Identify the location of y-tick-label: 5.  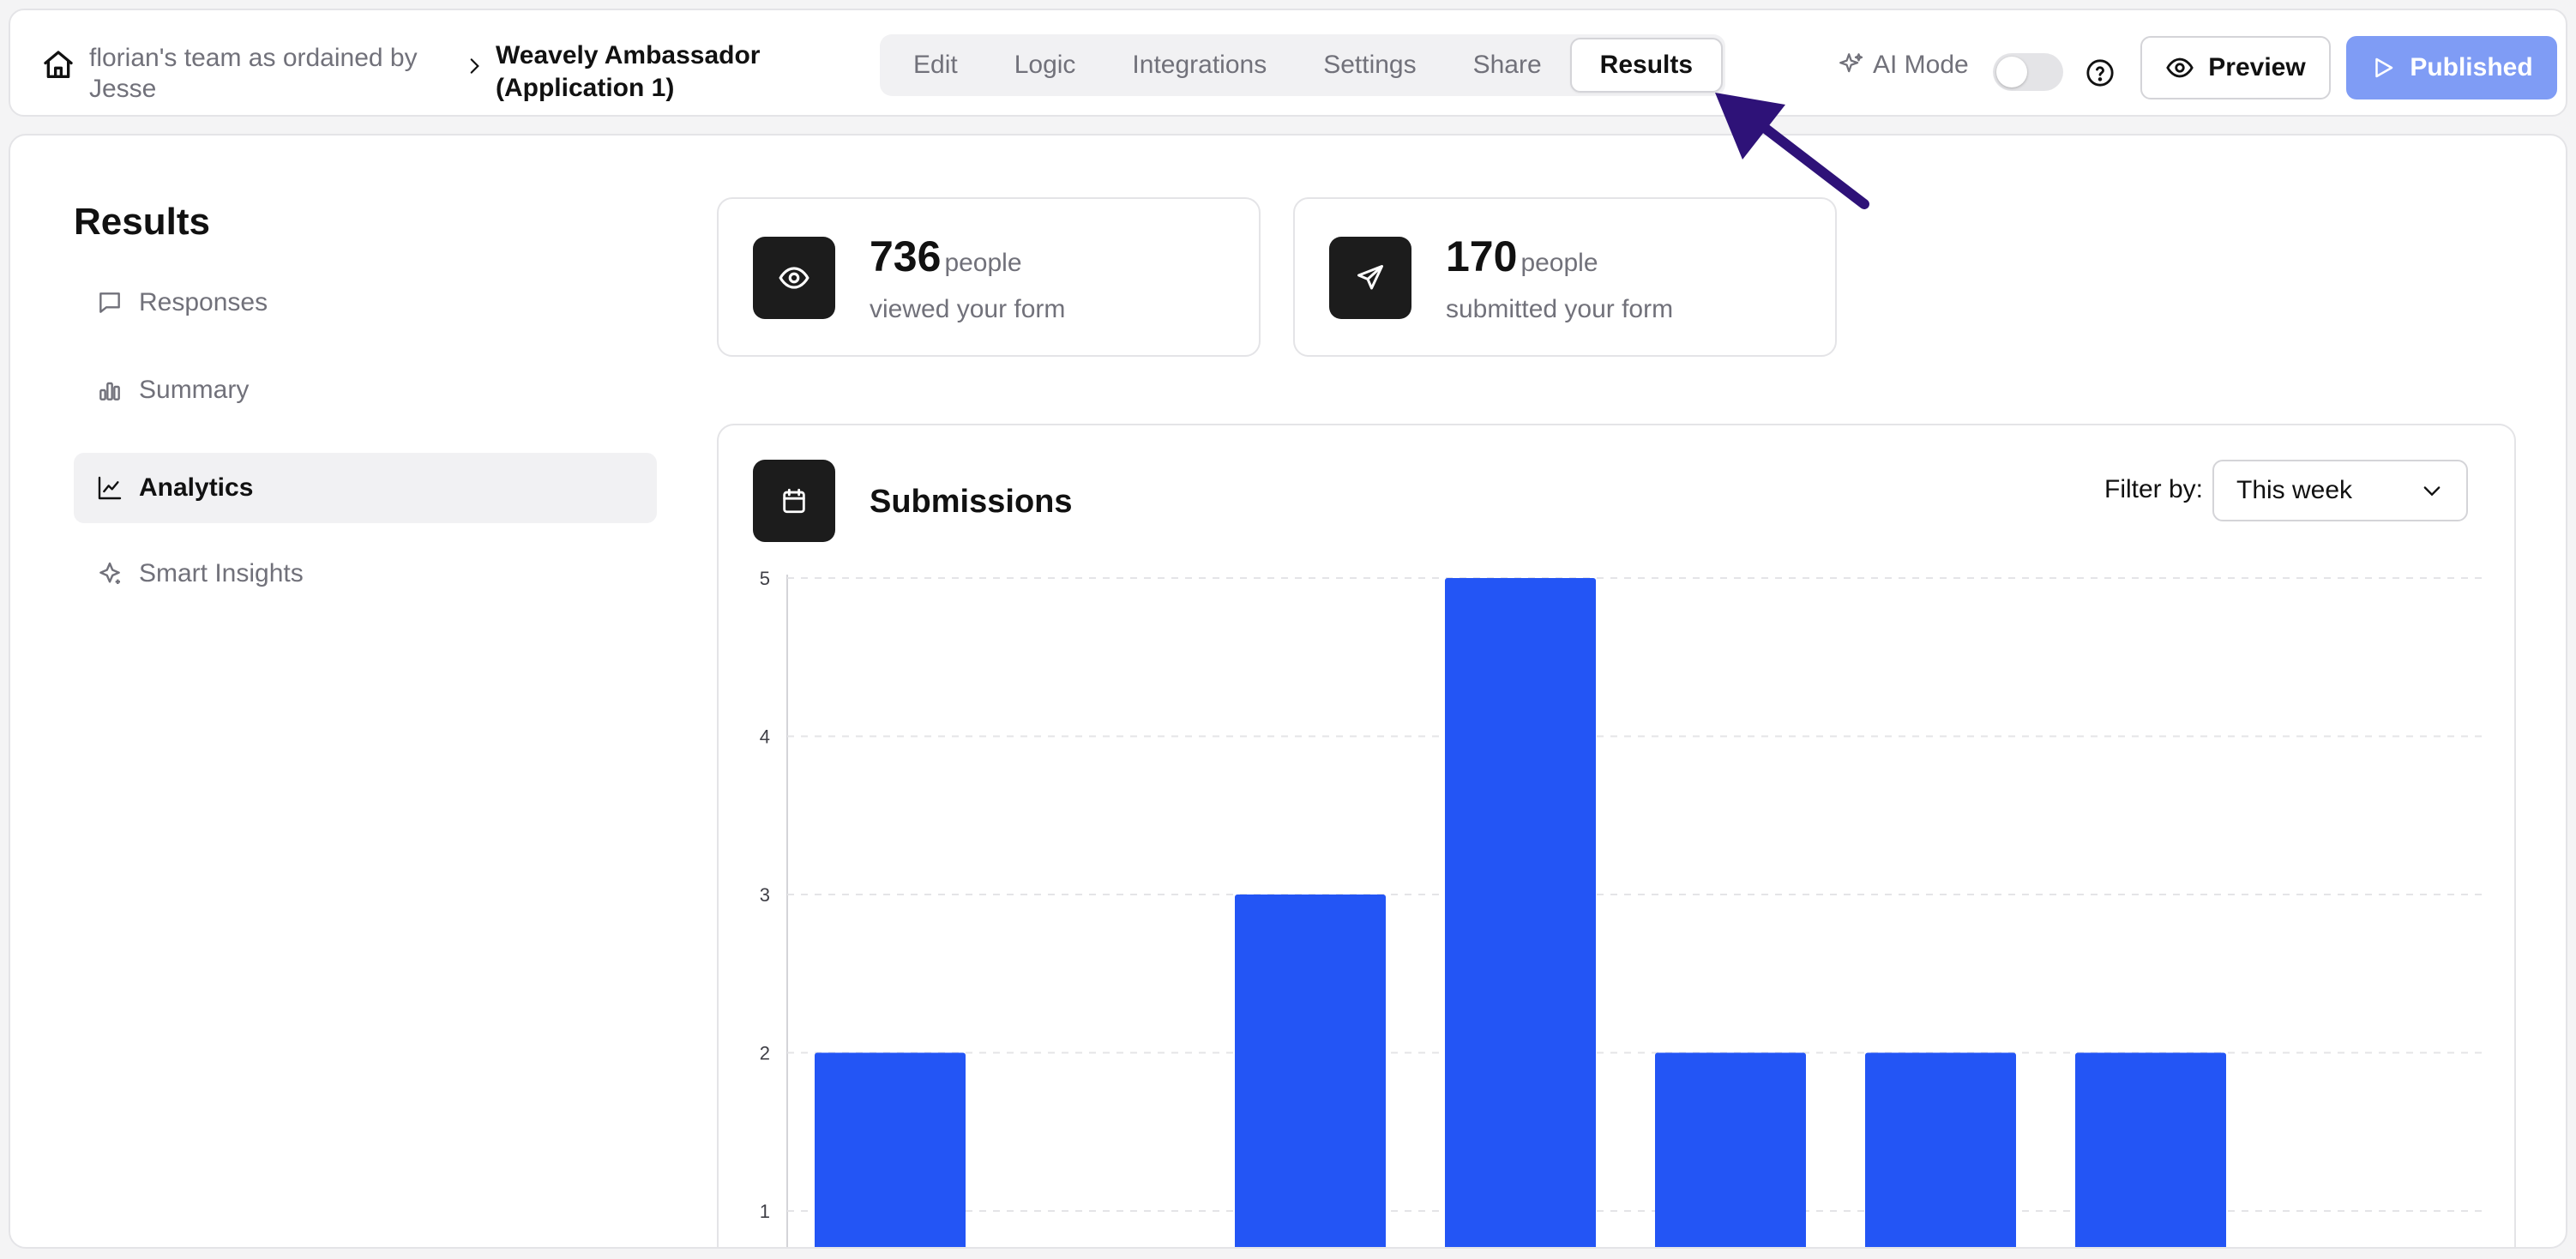
(765, 578).